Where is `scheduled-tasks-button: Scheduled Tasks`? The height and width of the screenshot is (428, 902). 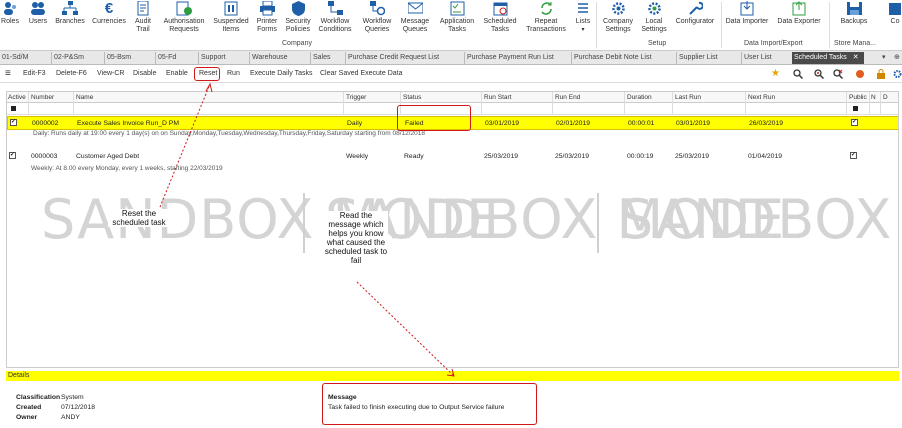 scheduled-tasks-button: Scheduled Tasks is located at coordinates (500, 20).